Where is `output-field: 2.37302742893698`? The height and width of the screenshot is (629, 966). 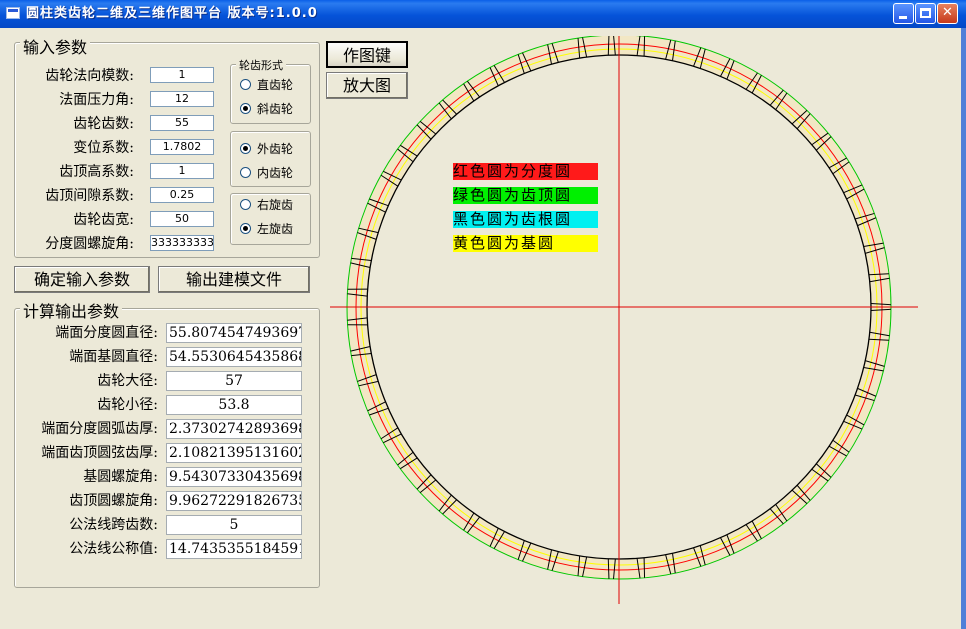
output-field: 2.37302742893698 is located at coordinates (234, 429).